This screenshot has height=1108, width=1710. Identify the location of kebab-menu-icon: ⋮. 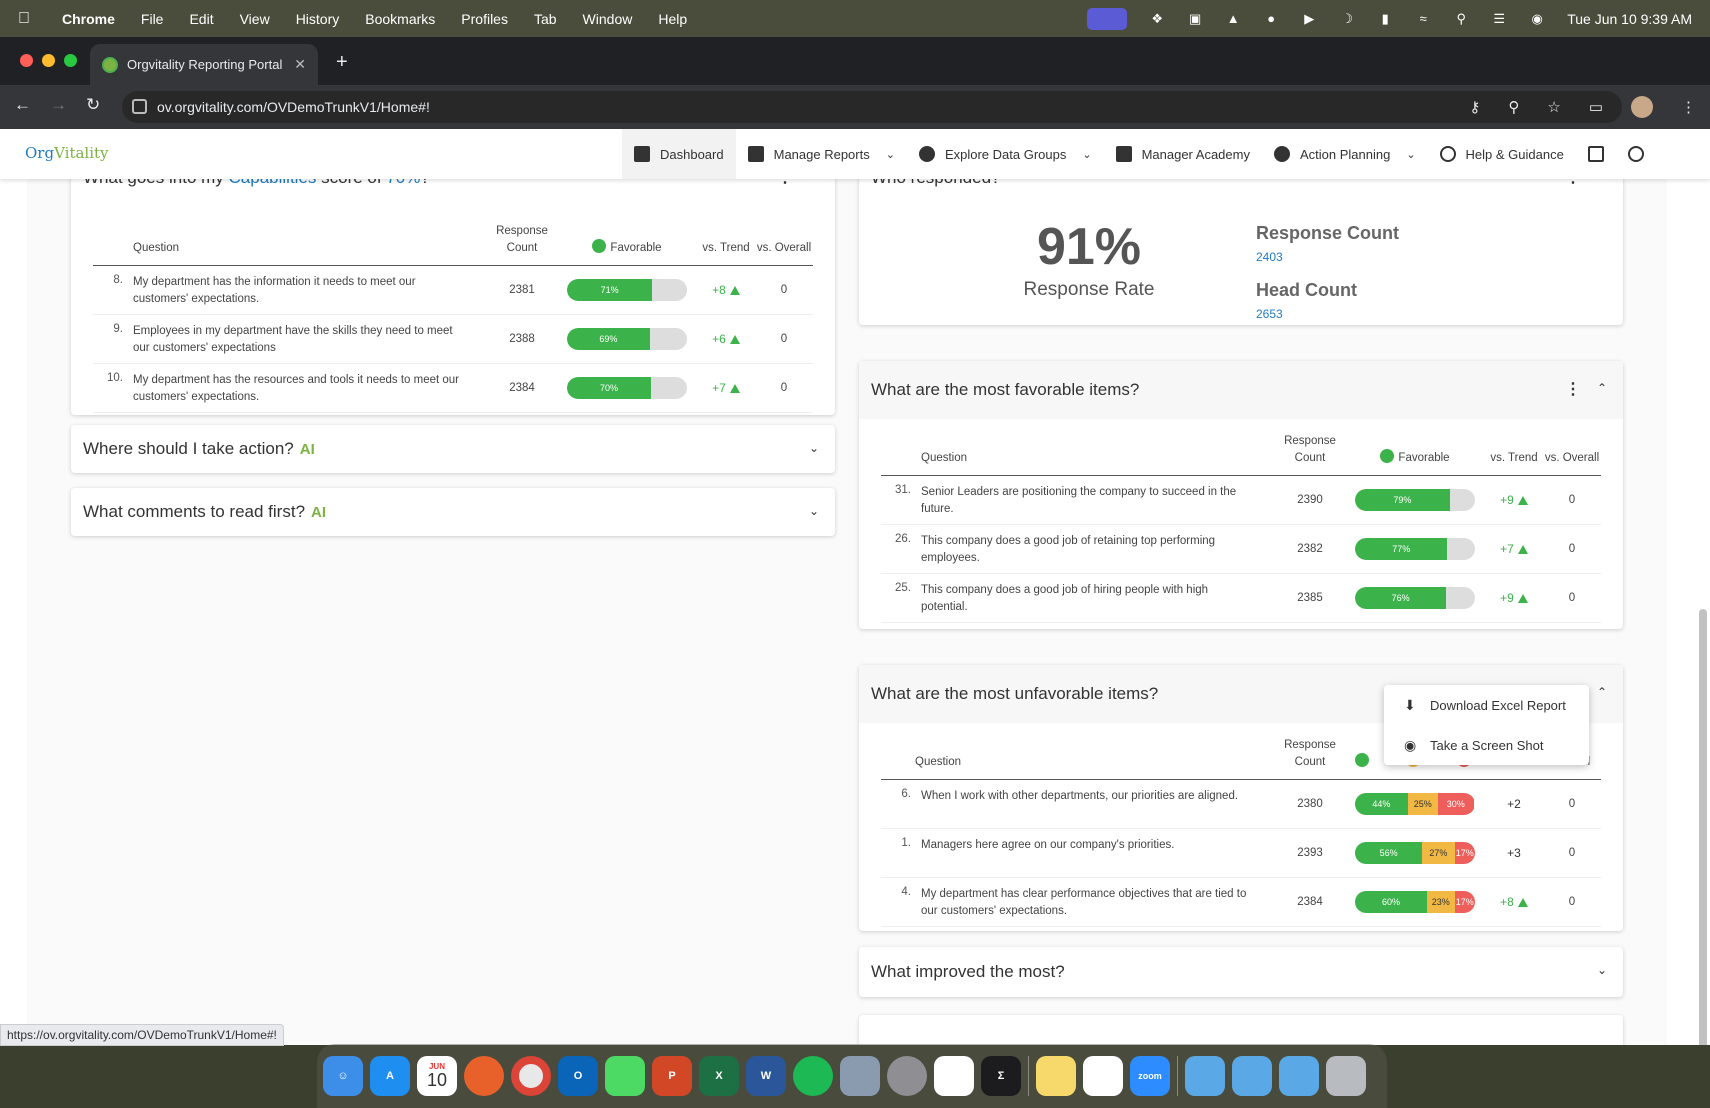
(1573, 389).